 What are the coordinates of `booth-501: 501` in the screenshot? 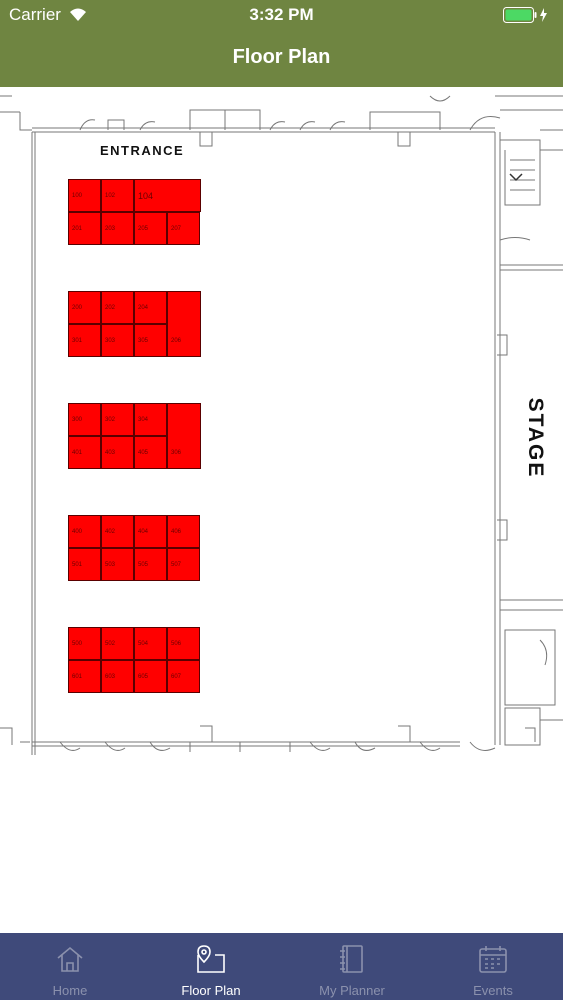 It's located at (84, 564).